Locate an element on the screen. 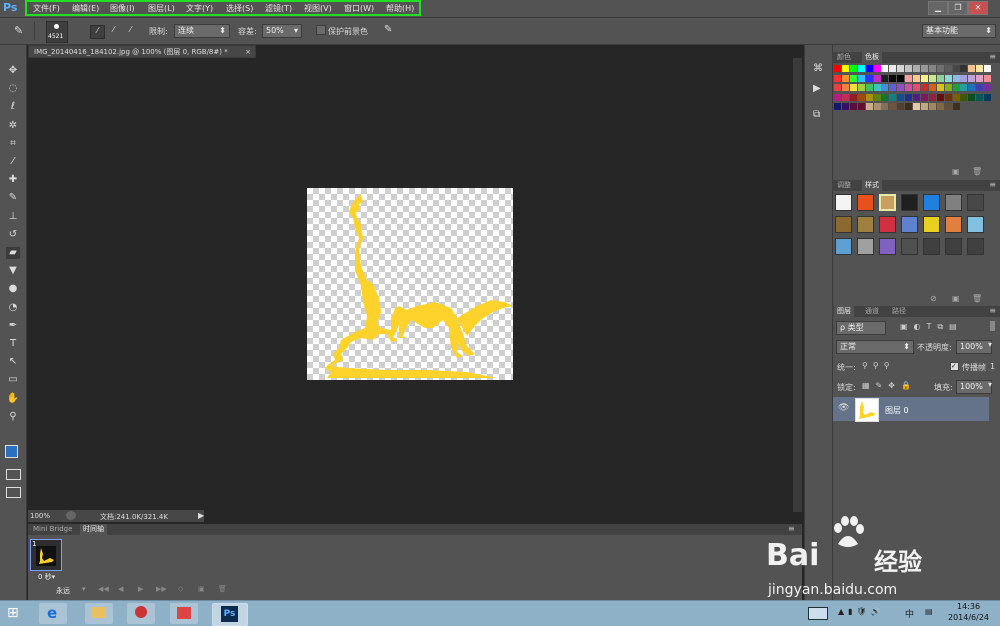 Image resolution: width=1000 pixels, height=626 pixels. play-icon: ▶ is located at coordinates (140, 589).